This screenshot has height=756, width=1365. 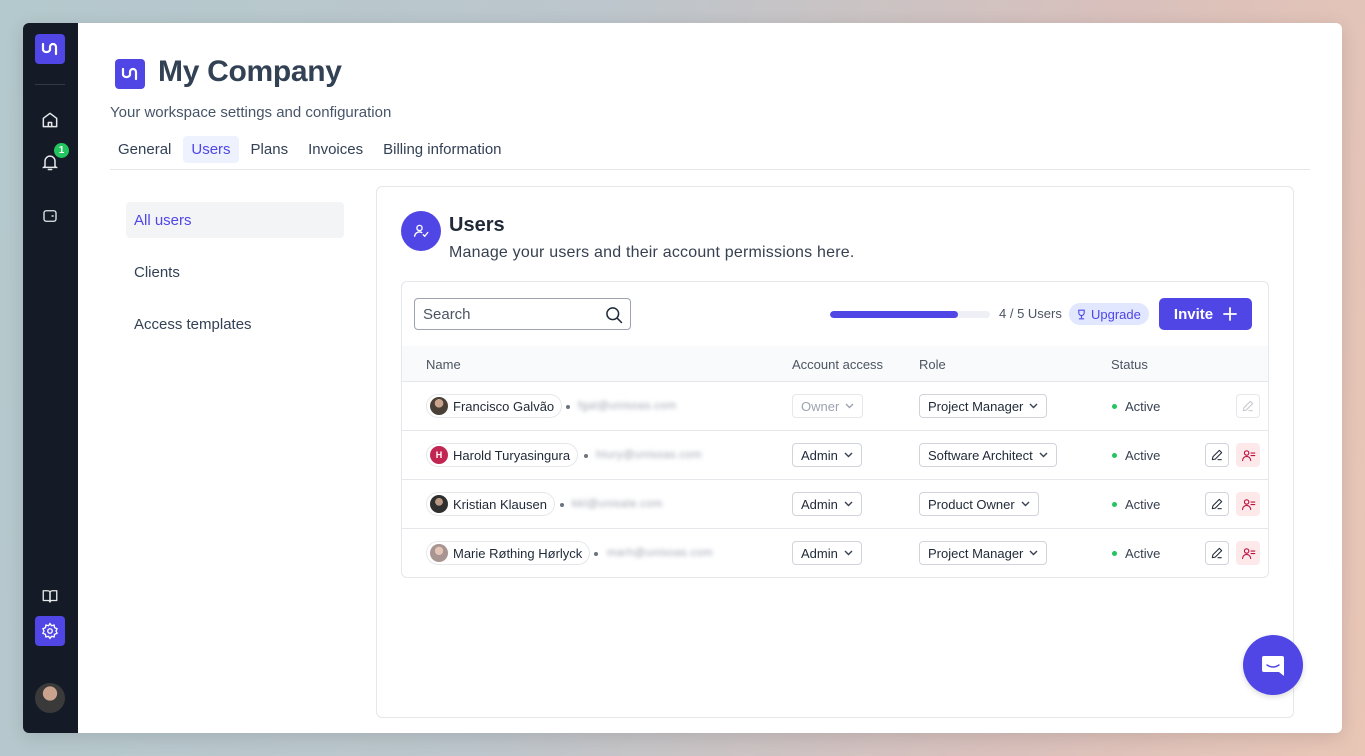 What do you see at coordinates (505, 314) in the screenshot?
I see `search-input` at bounding box center [505, 314].